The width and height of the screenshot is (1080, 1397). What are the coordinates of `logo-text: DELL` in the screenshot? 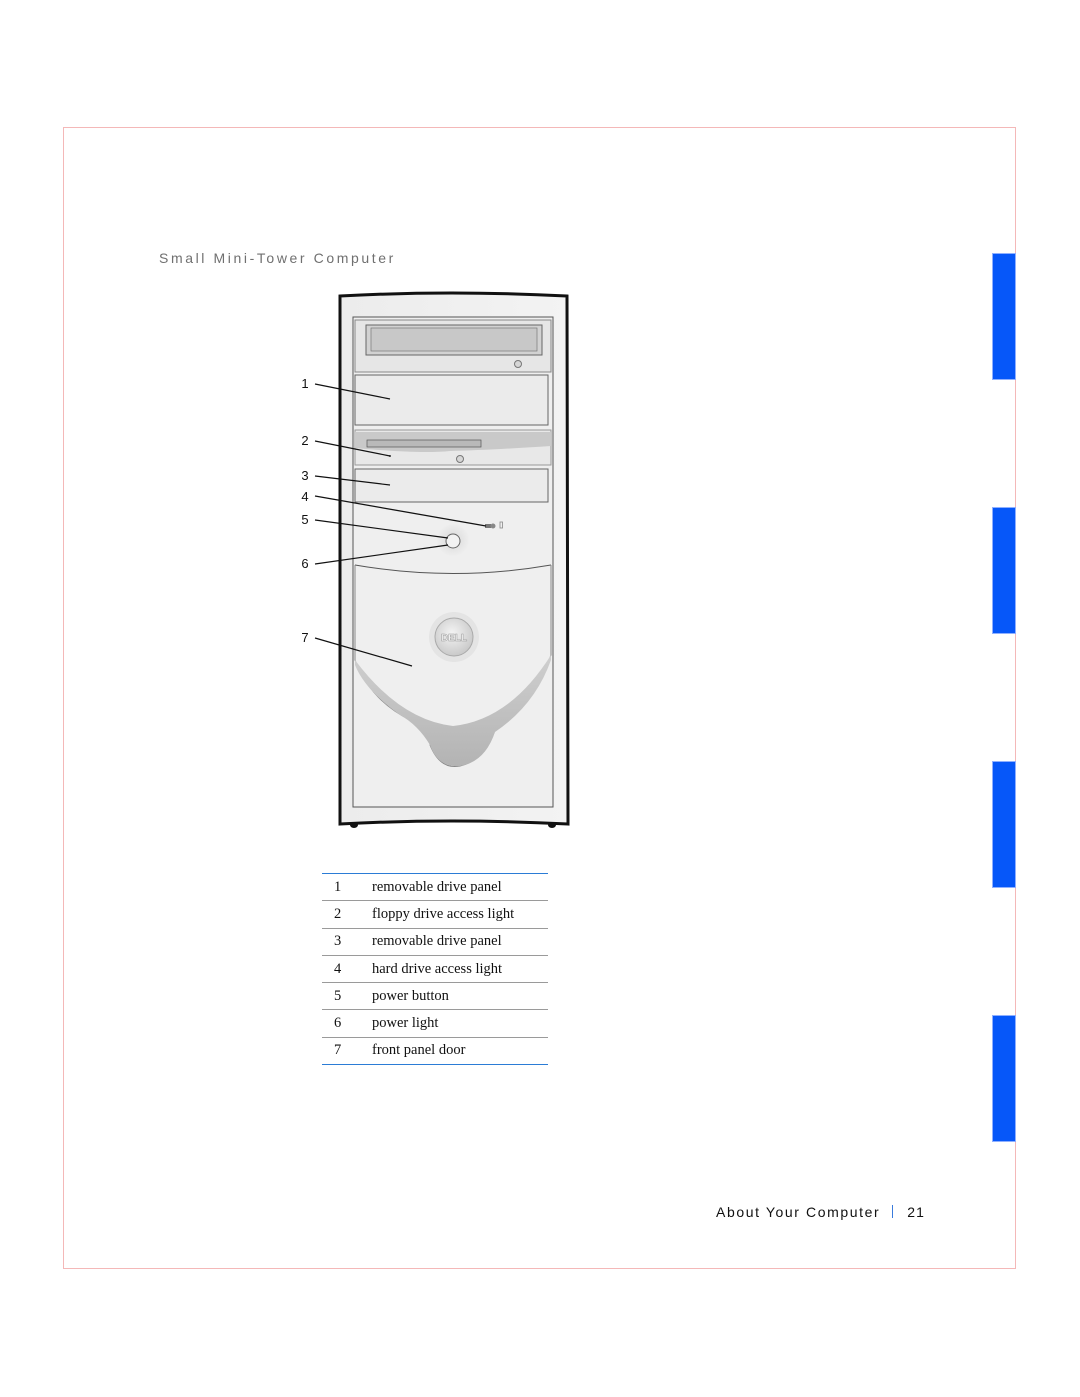 It's located at (454, 638).